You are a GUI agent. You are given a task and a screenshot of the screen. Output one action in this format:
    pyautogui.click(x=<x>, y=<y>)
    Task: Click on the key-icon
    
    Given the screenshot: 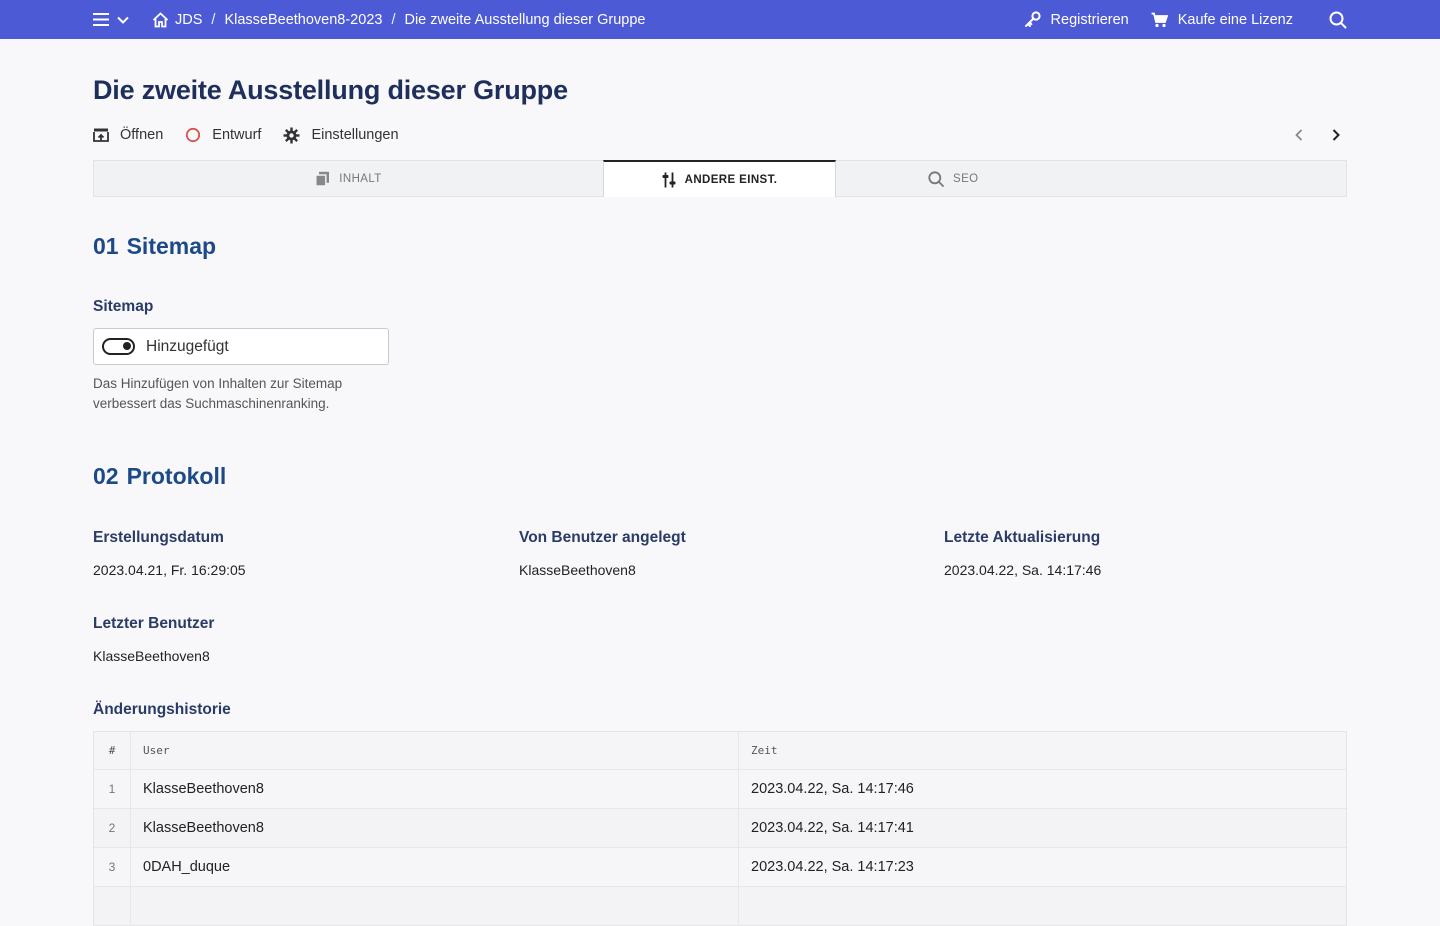 What is the action you would take?
    pyautogui.click(x=1032, y=19)
    